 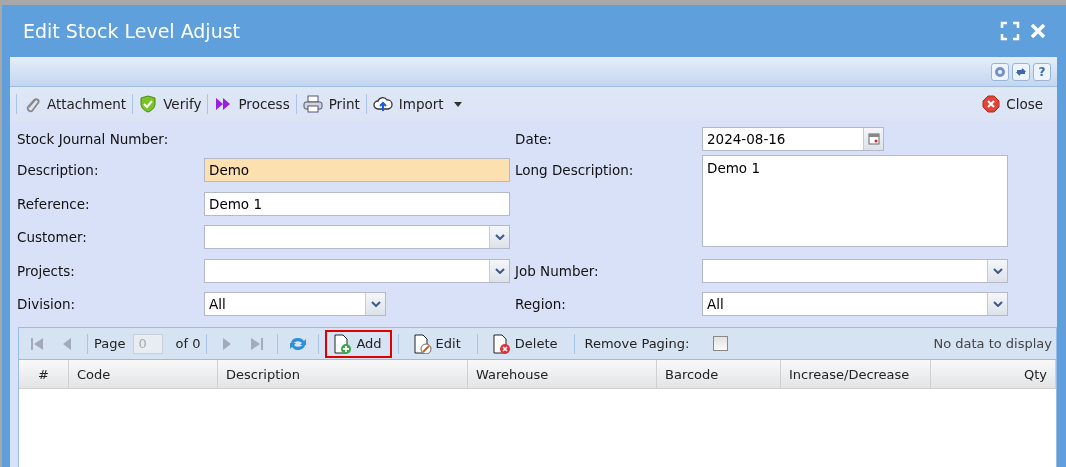 I want to click on field-label: Description:, so click(x=58, y=170).